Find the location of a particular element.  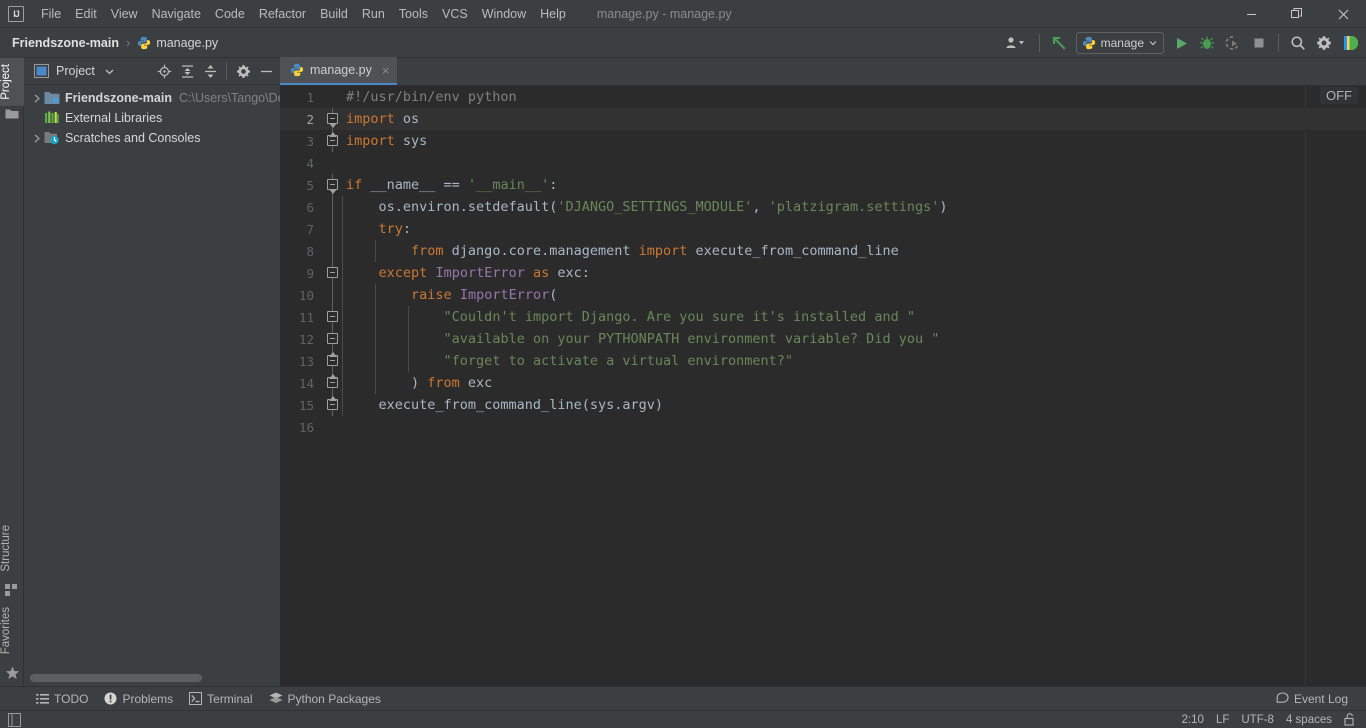

menu-item-code: Code is located at coordinates (230, 14).